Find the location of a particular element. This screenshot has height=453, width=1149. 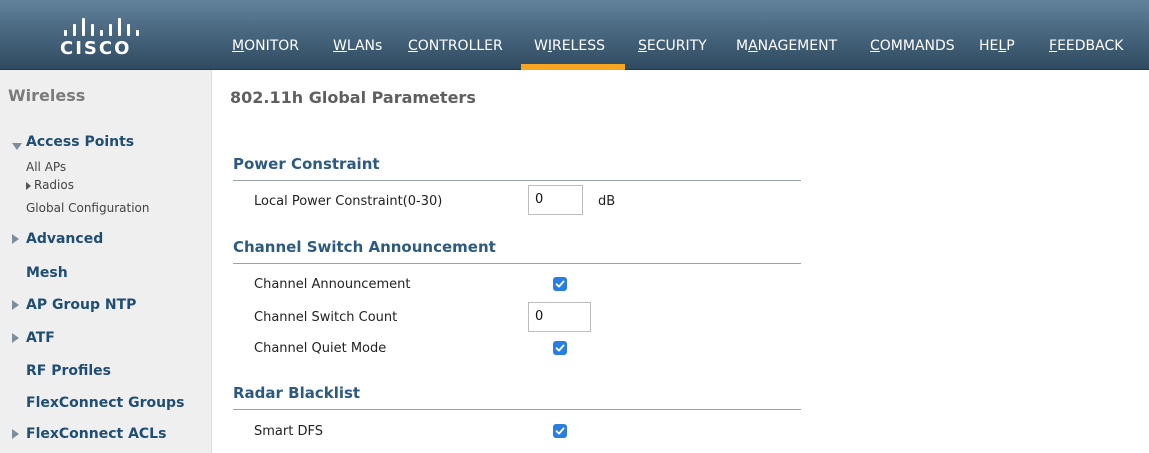

channel-quiet-mode-checkbox is located at coordinates (560, 348).